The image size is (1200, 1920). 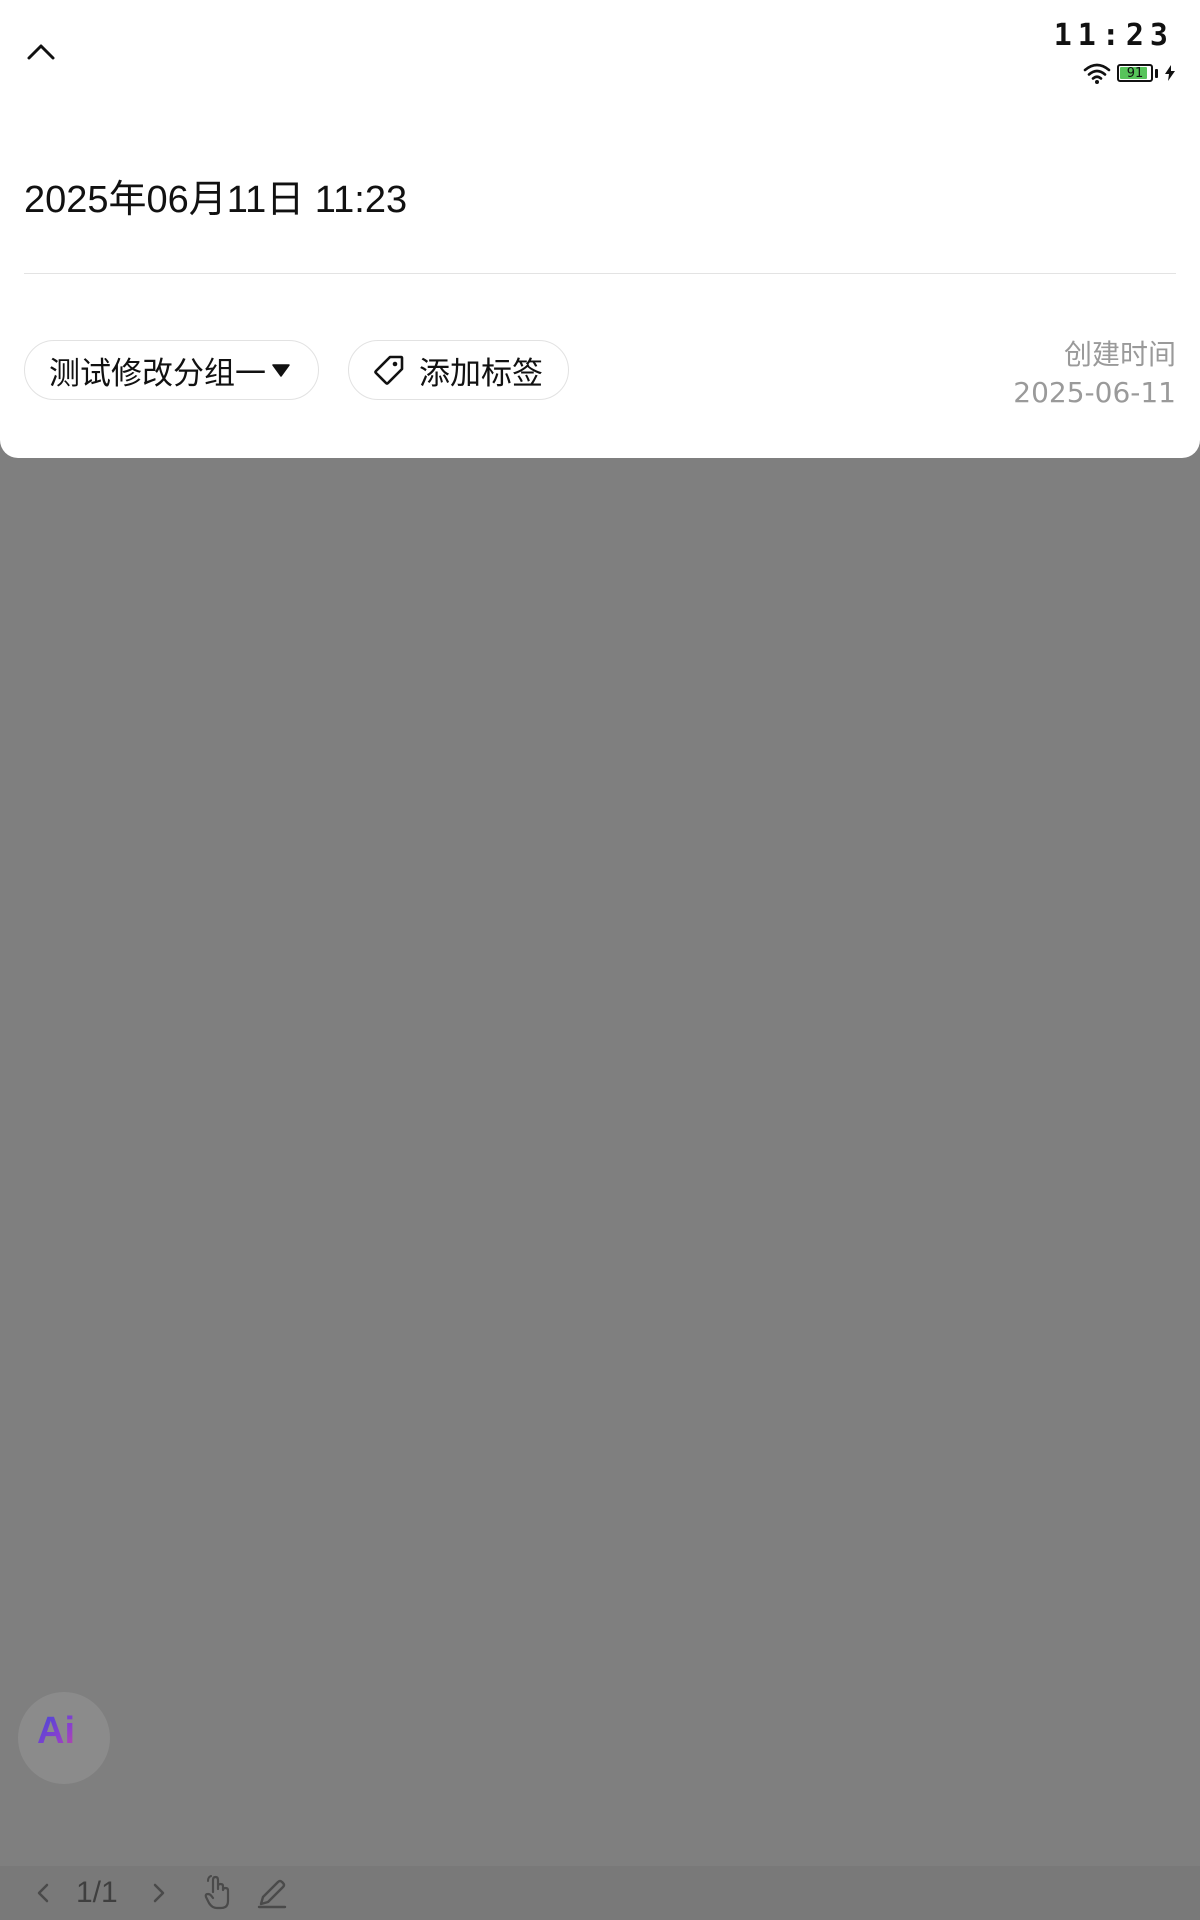 I want to click on wifi-icon, so click(x=1097, y=73).